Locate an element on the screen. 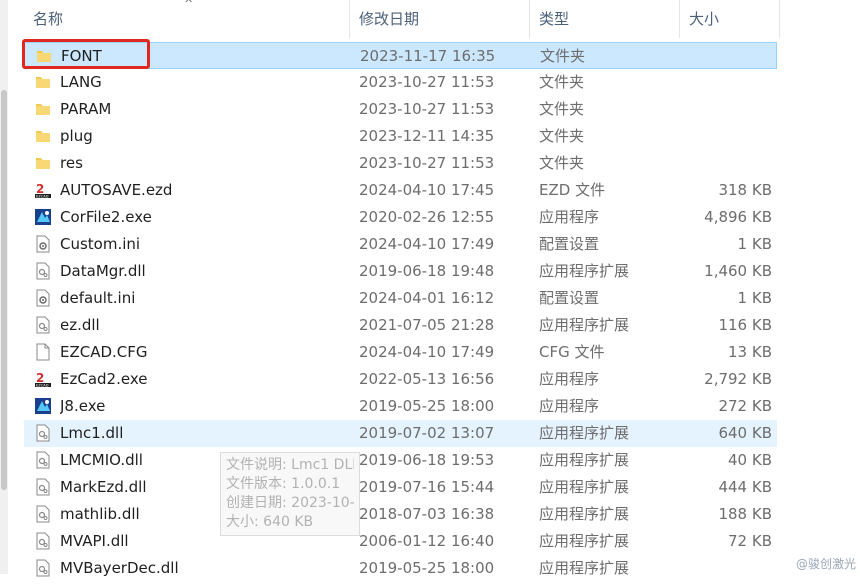  file-row: Custom.ini 2024-04-10 17:49 配置设置 1 KB is located at coordinates (404, 244).